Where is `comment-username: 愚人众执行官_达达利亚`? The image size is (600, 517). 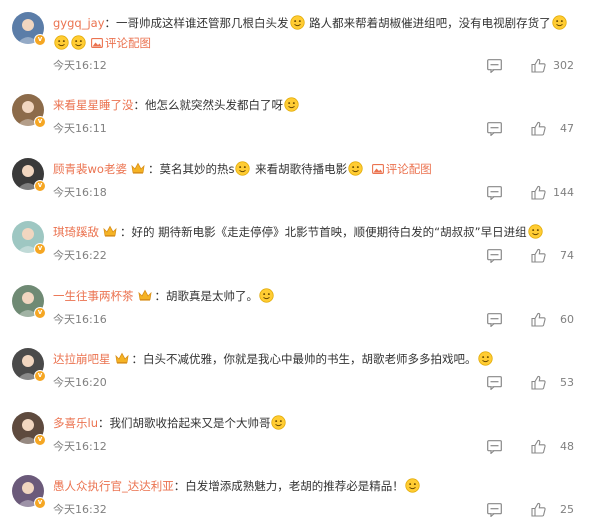
comment-username: 愚人众执行官_达达利亚 is located at coordinates (113, 486).